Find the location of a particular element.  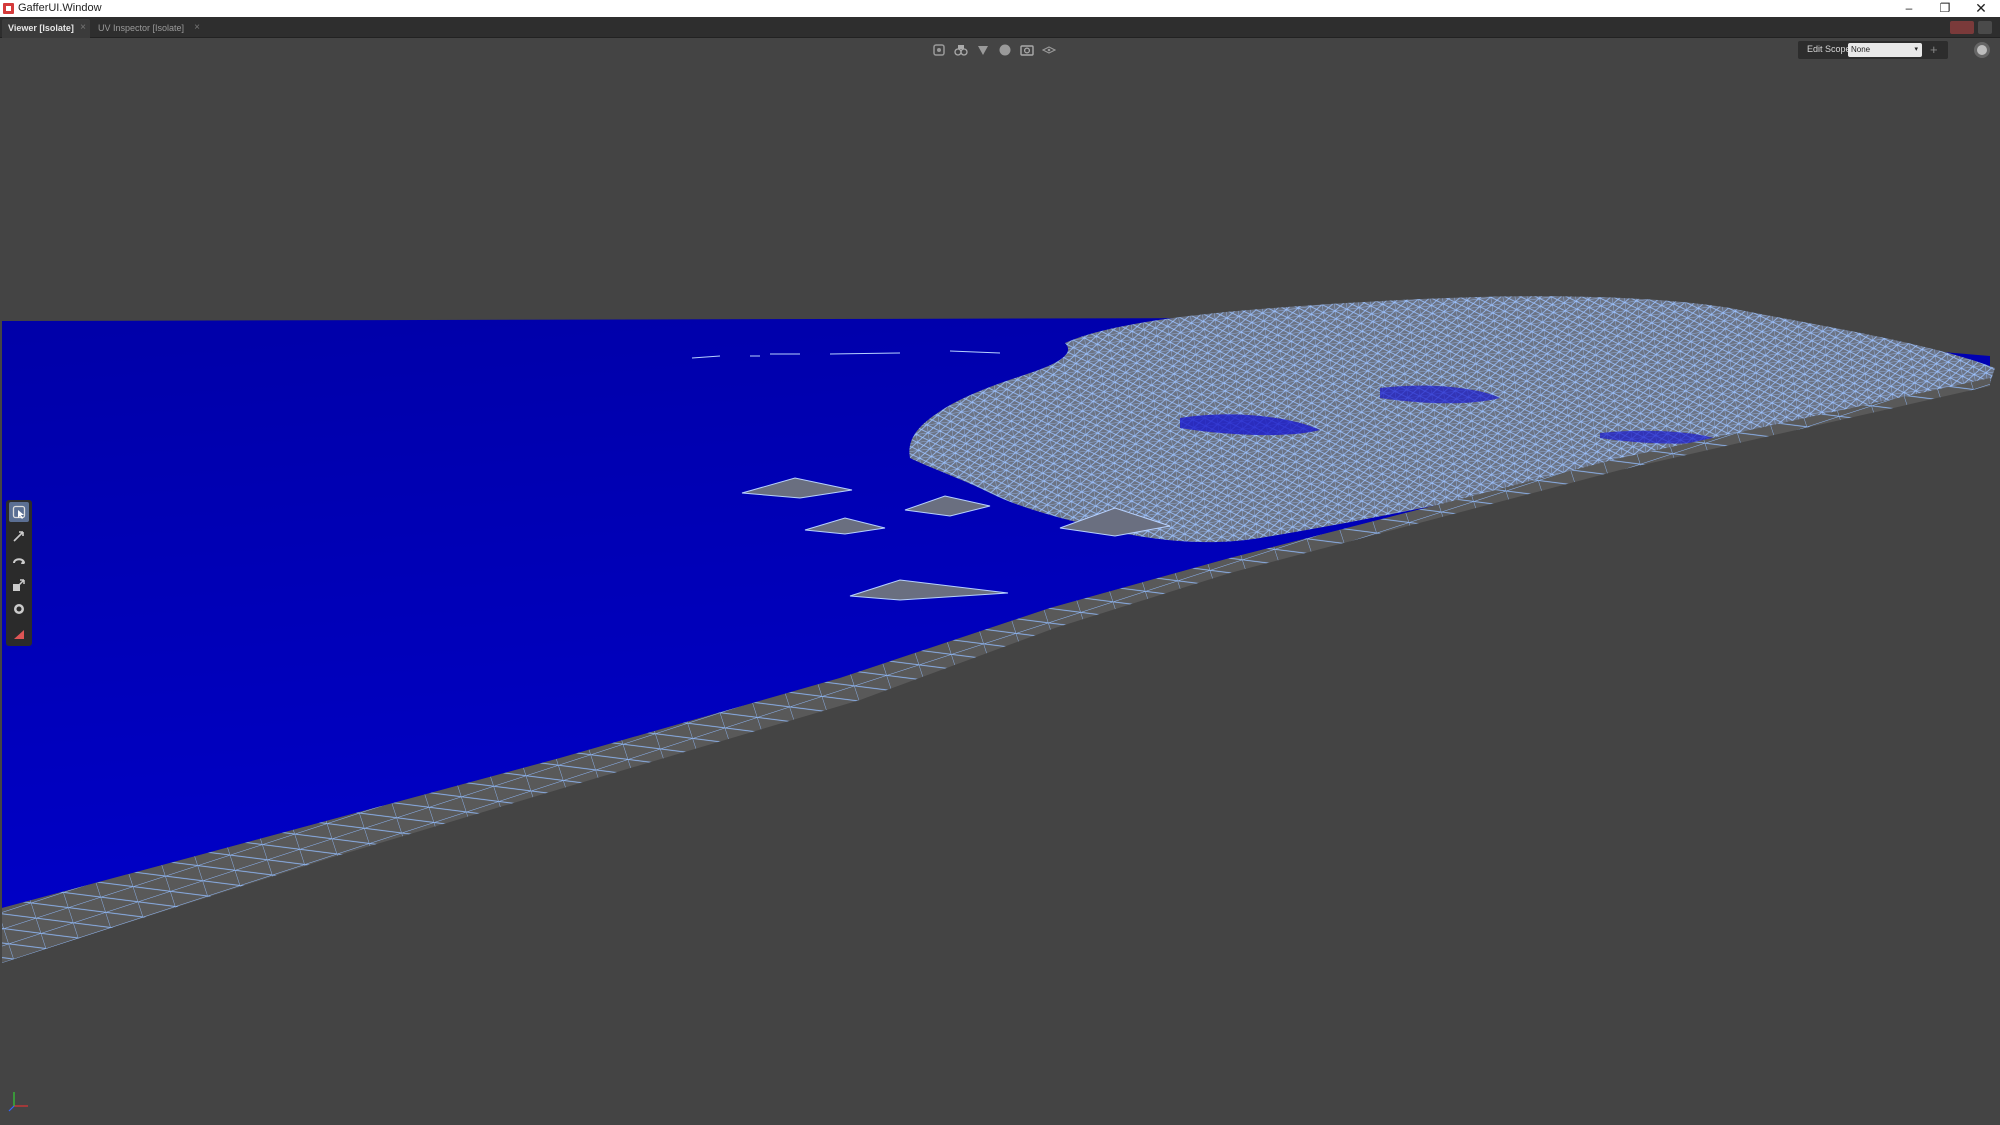

chevron-down-icon: ▾ is located at coordinates (1916, 49).